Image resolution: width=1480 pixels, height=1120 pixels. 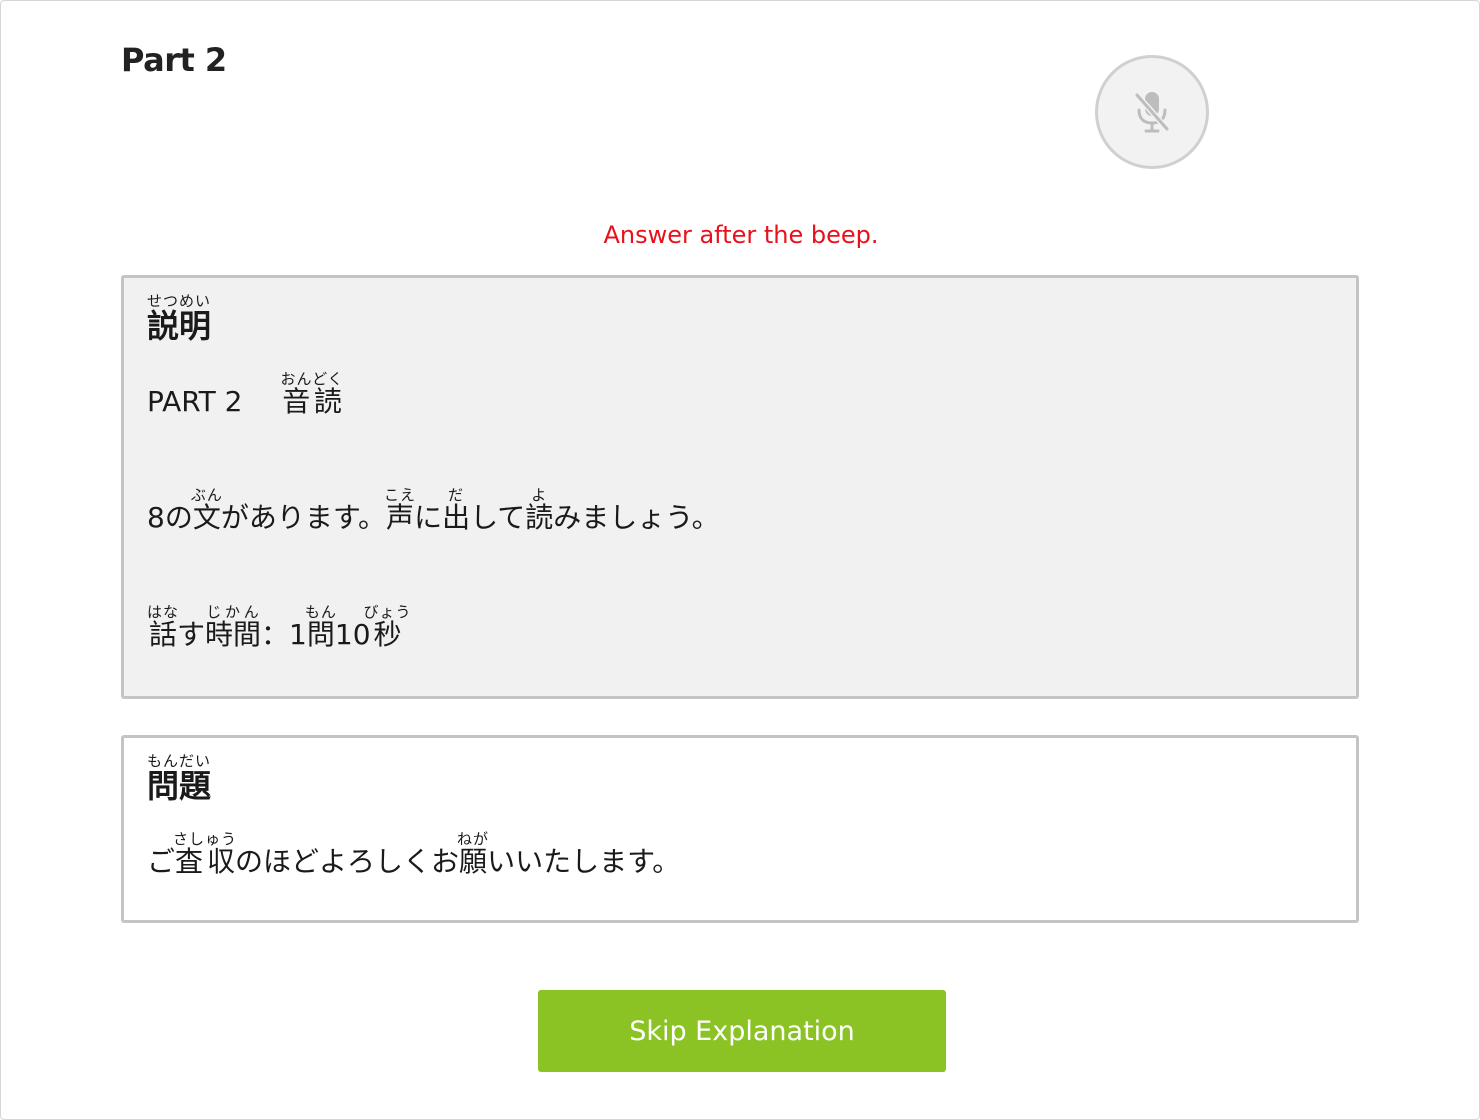 I want to click on time-line: 話はなす時間じかん：1問もん10秒びょう, so click(x=279, y=628).